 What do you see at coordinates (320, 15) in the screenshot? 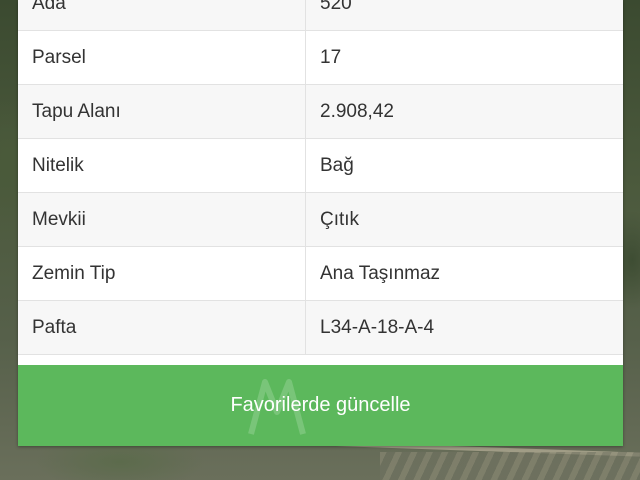
I see `table-row-ada: Ada 520` at bounding box center [320, 15].